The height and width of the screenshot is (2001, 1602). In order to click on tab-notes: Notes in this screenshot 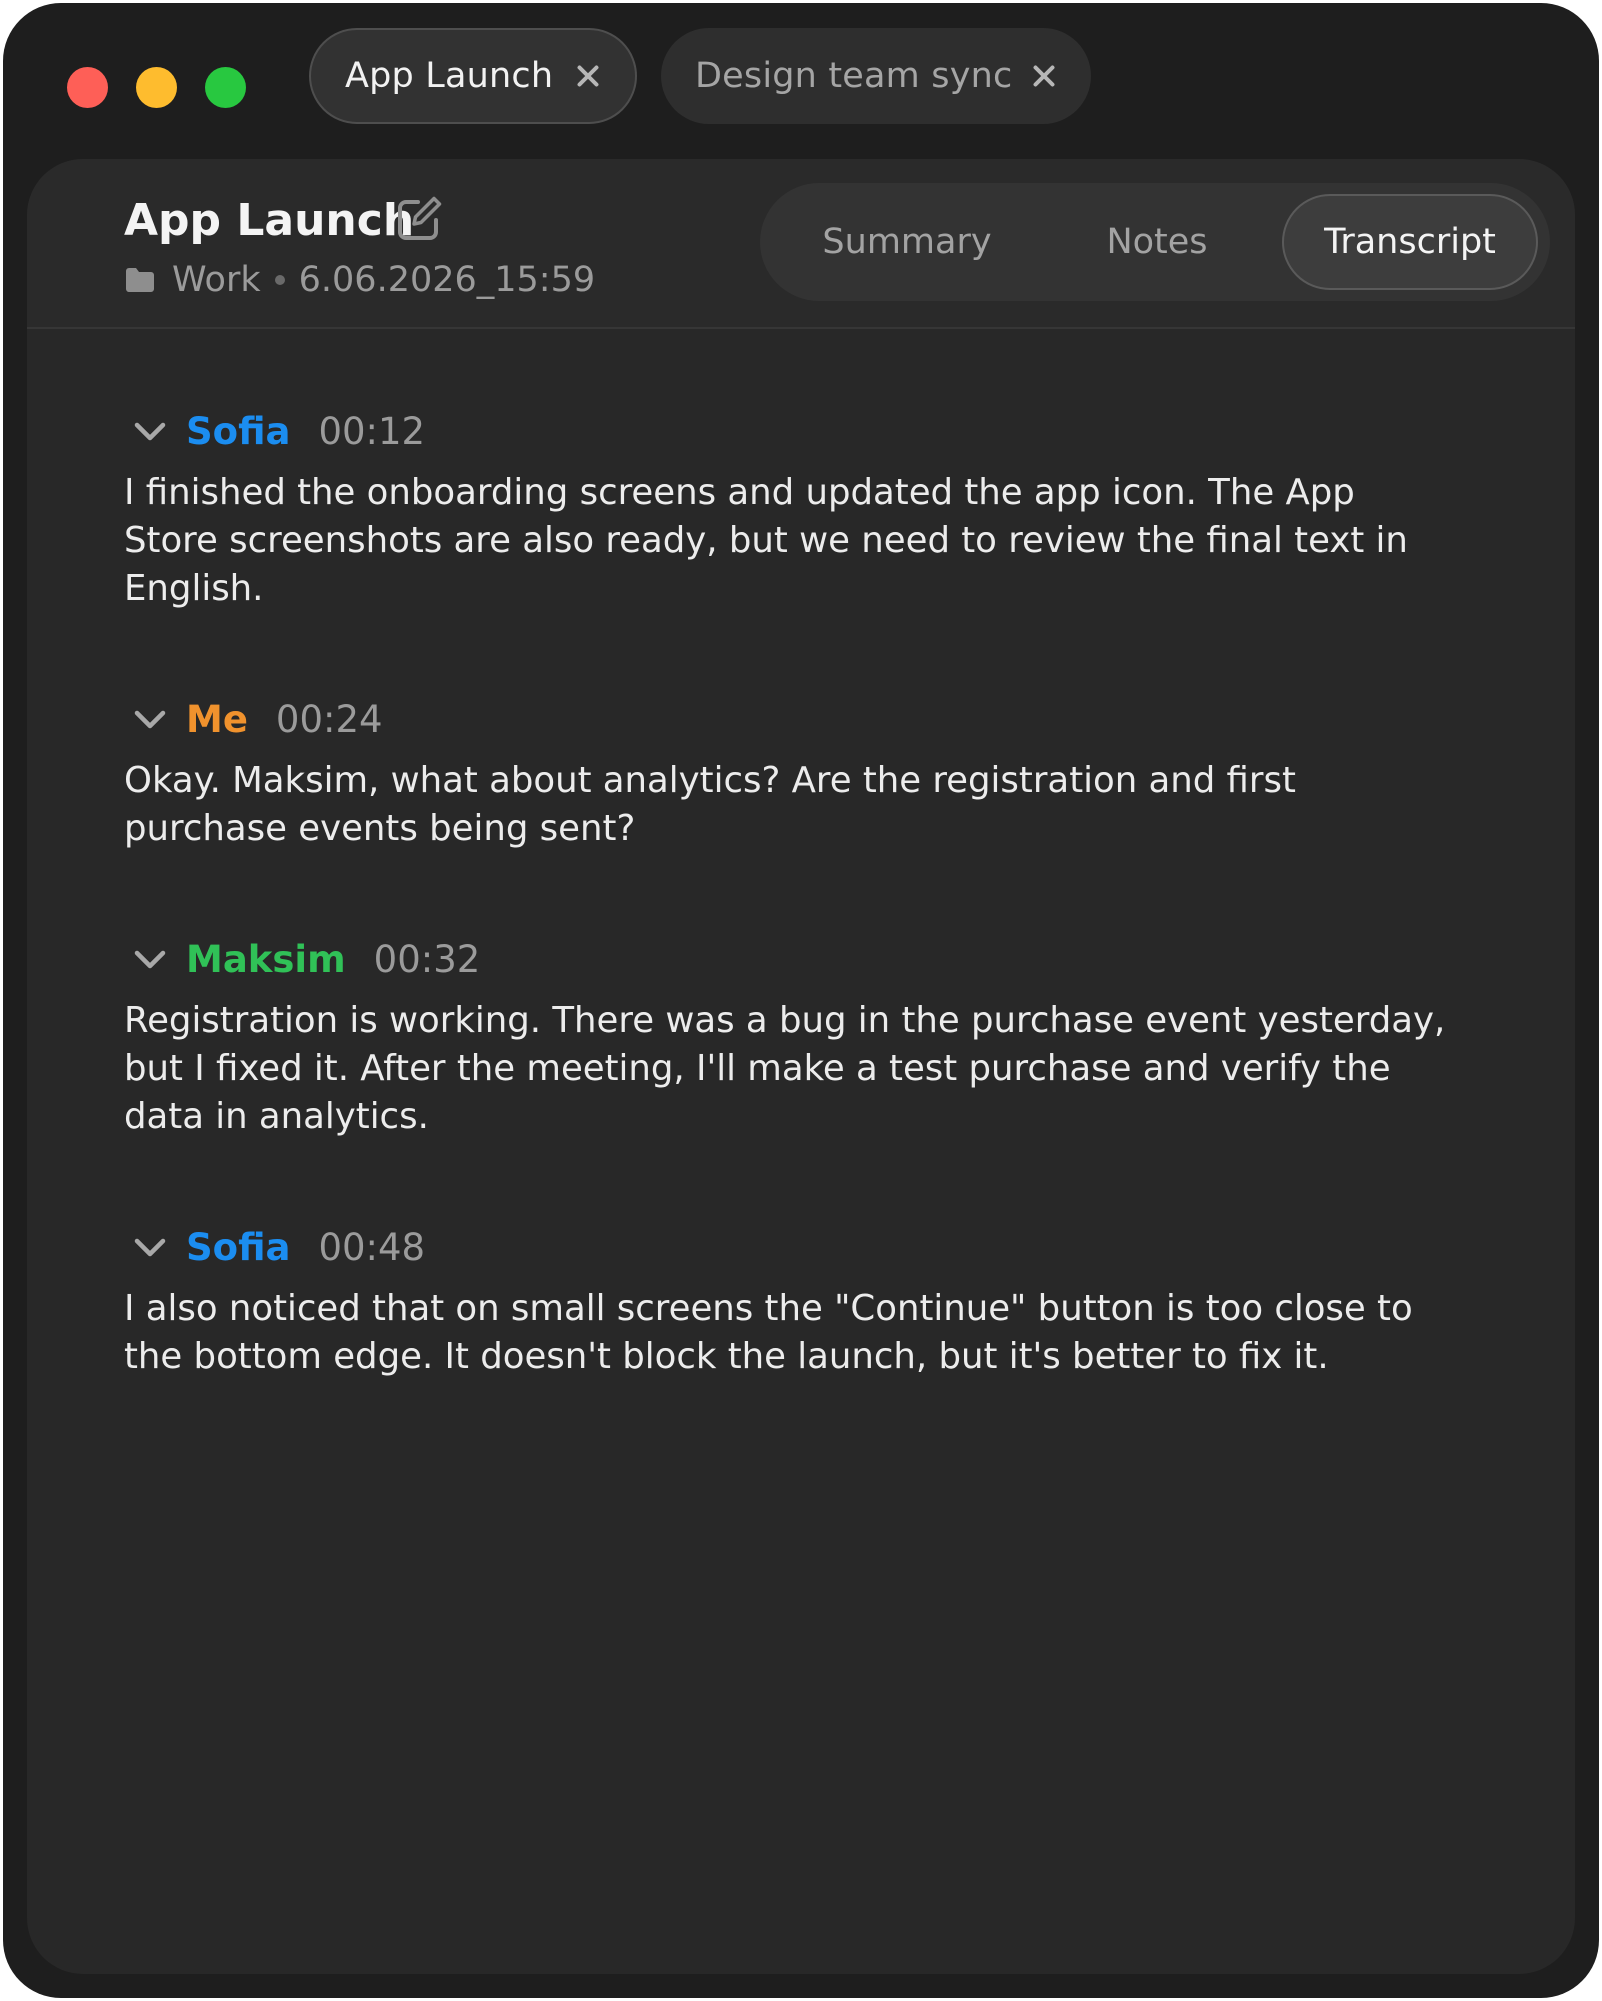, I will do `click(1157, 242)`.